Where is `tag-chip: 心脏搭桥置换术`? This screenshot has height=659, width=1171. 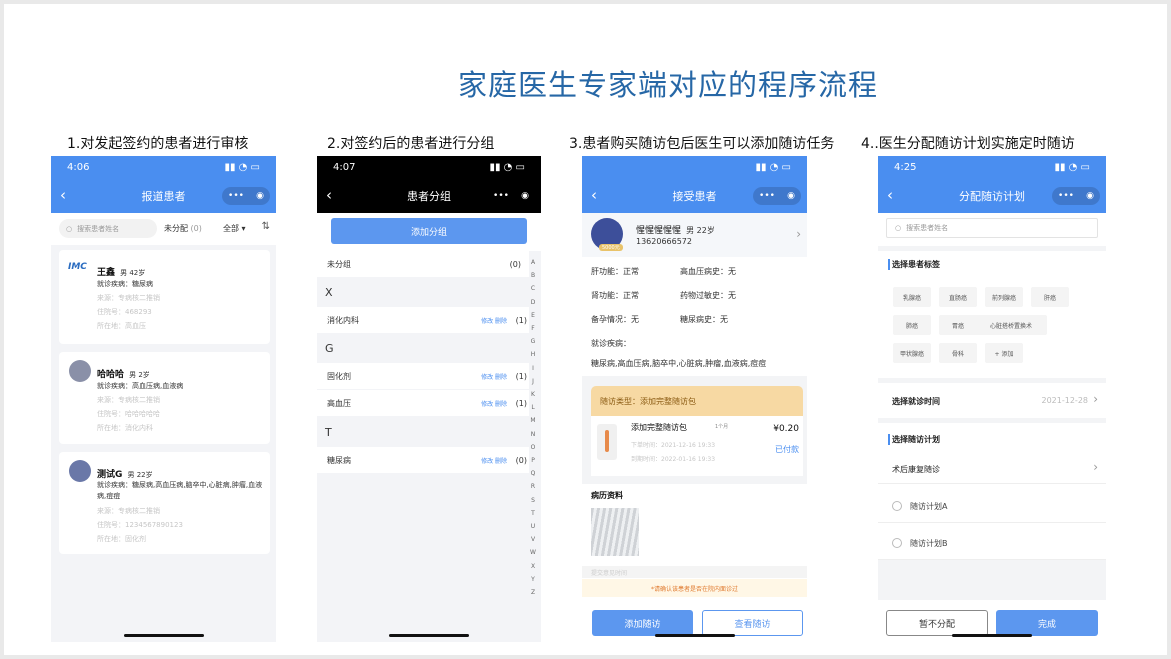 tag-chip: 心脏搭桥置换术 is located at coordinates (1011, 325).